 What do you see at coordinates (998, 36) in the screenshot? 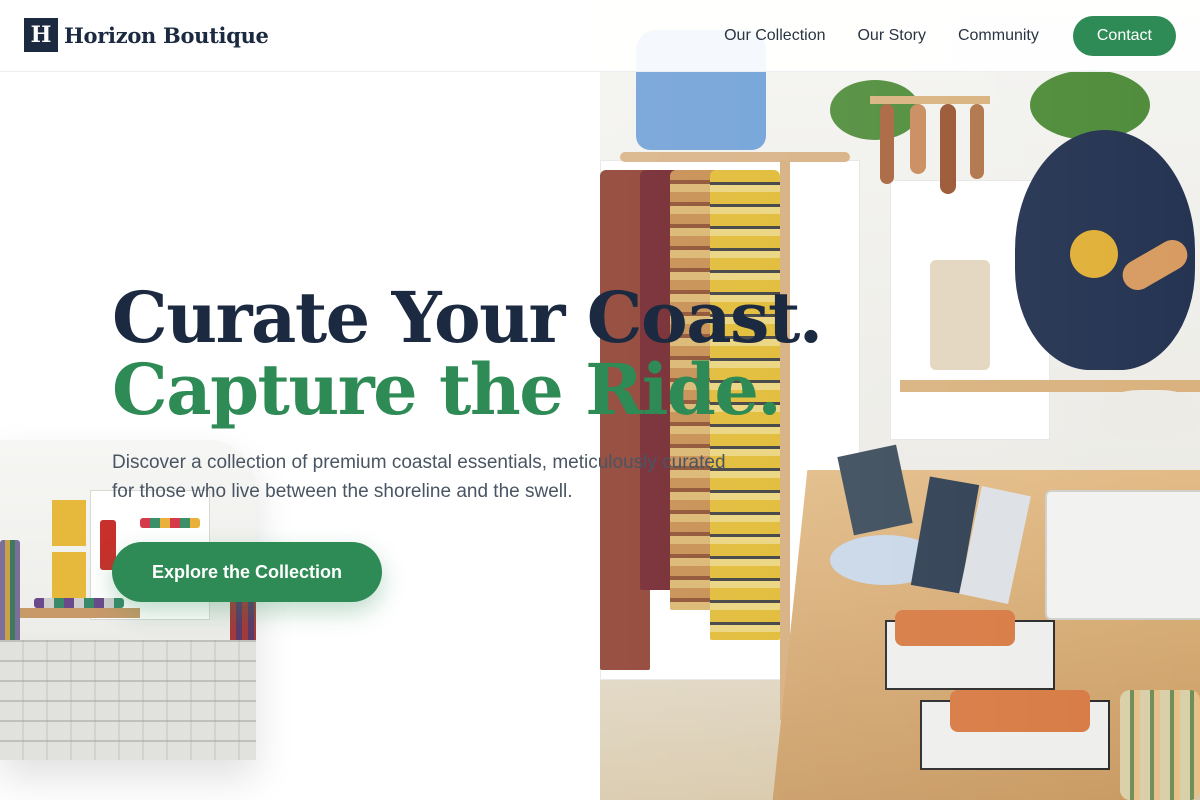
I see `nav-link-community: Community` at bounding box center [998, 36].